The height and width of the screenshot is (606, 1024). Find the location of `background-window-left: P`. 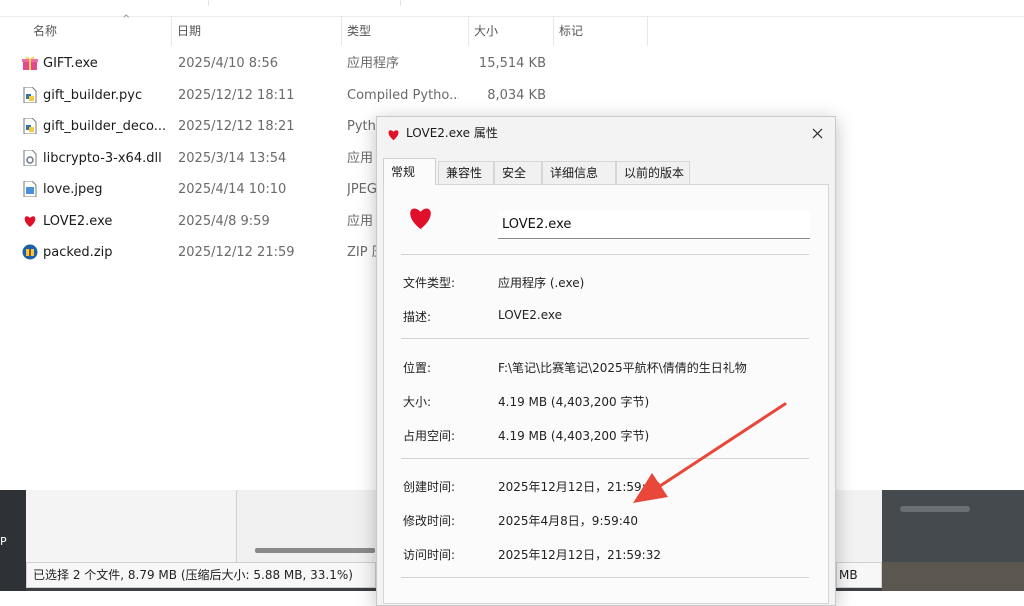

background-window-left: P is located at coordinates (13, 540).